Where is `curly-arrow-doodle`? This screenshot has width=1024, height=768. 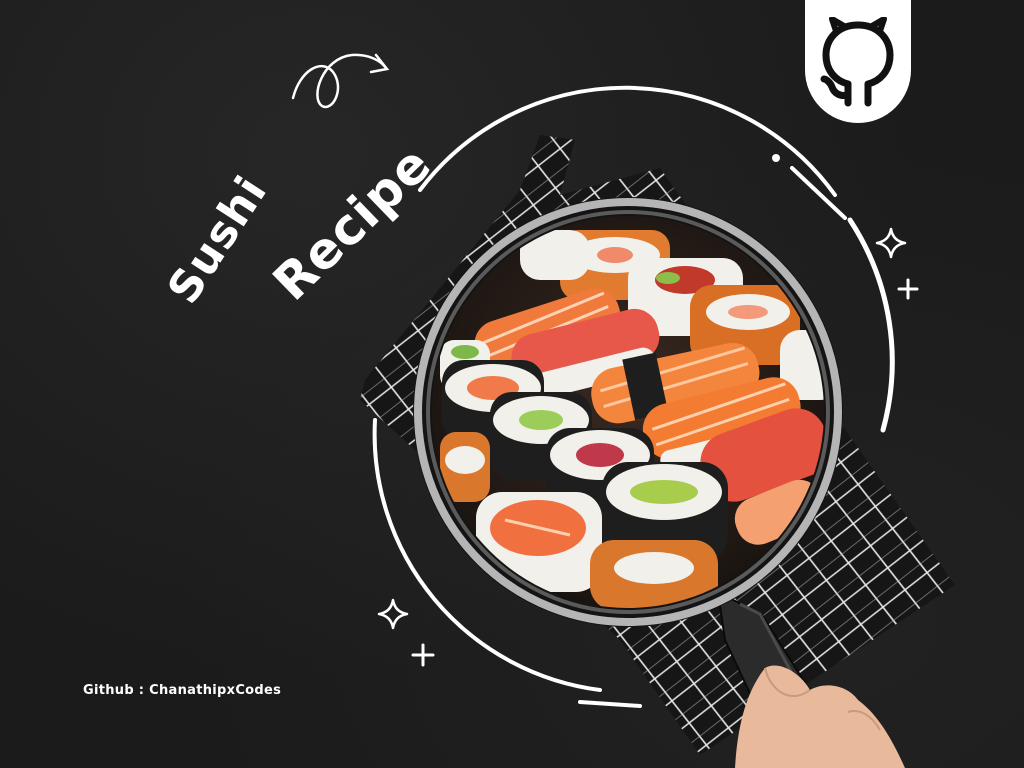
curly-arrow-doodle is located at coordinates (340, 81).